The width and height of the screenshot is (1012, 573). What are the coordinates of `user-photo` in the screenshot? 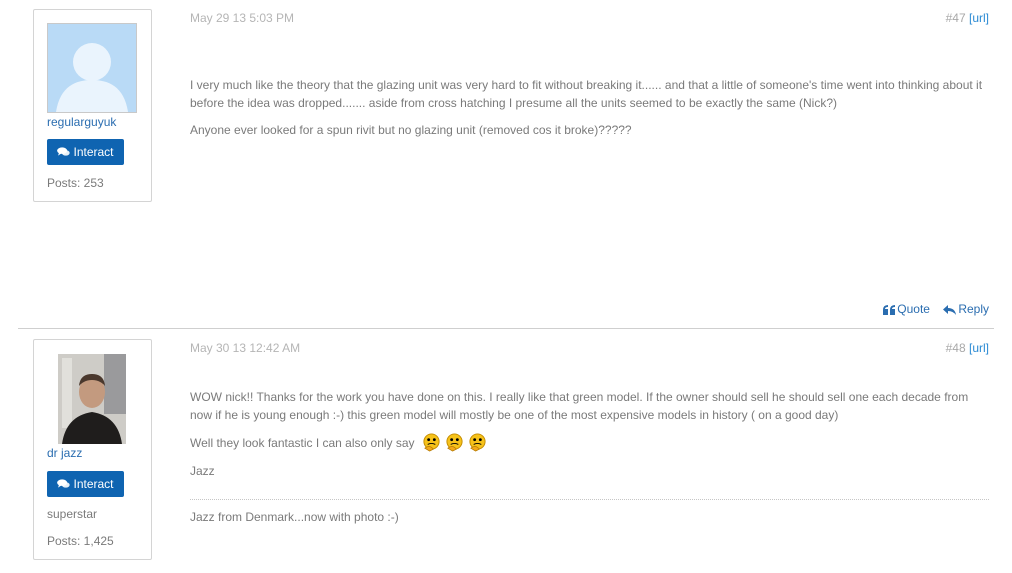 It's located at (92, 399).